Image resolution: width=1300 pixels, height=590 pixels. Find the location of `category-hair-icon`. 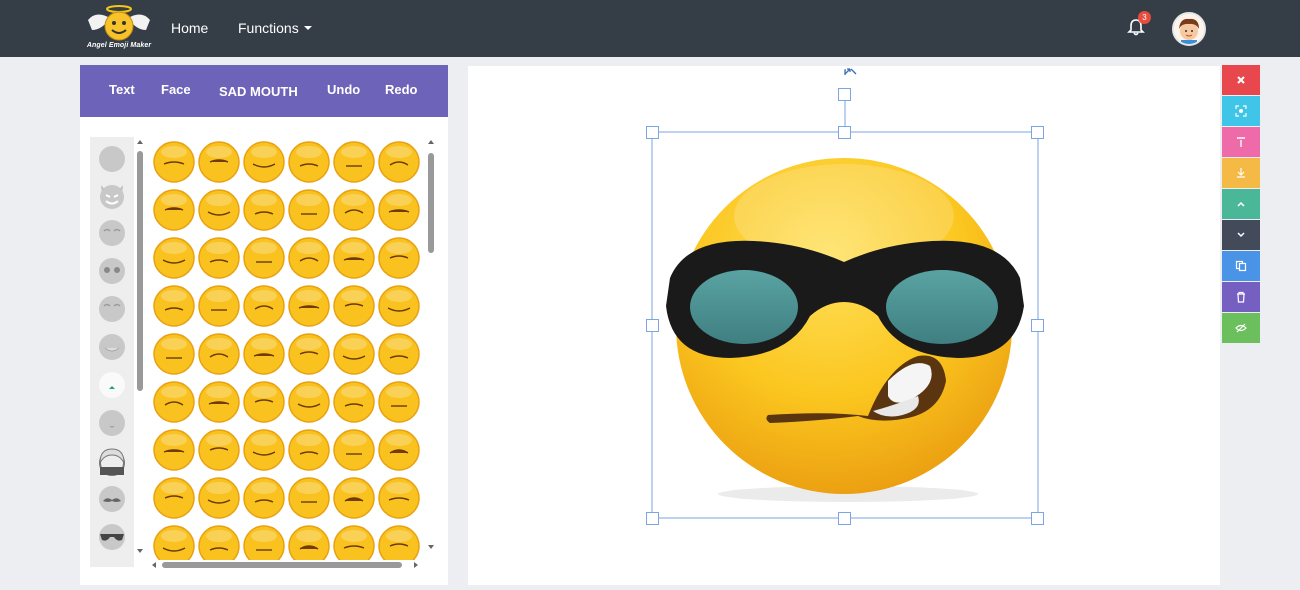

category-hair-icon is located at coordinates (112, 461).